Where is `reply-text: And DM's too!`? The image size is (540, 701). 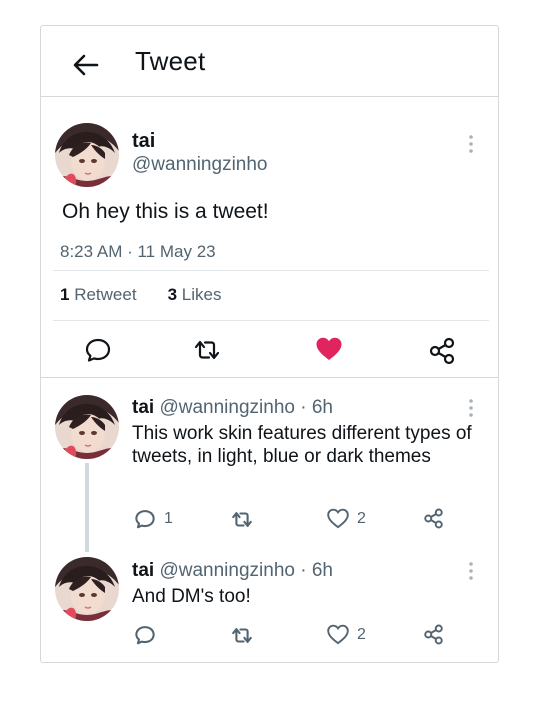
reply-text: And DM's too! is located at coordinates (191, 596).